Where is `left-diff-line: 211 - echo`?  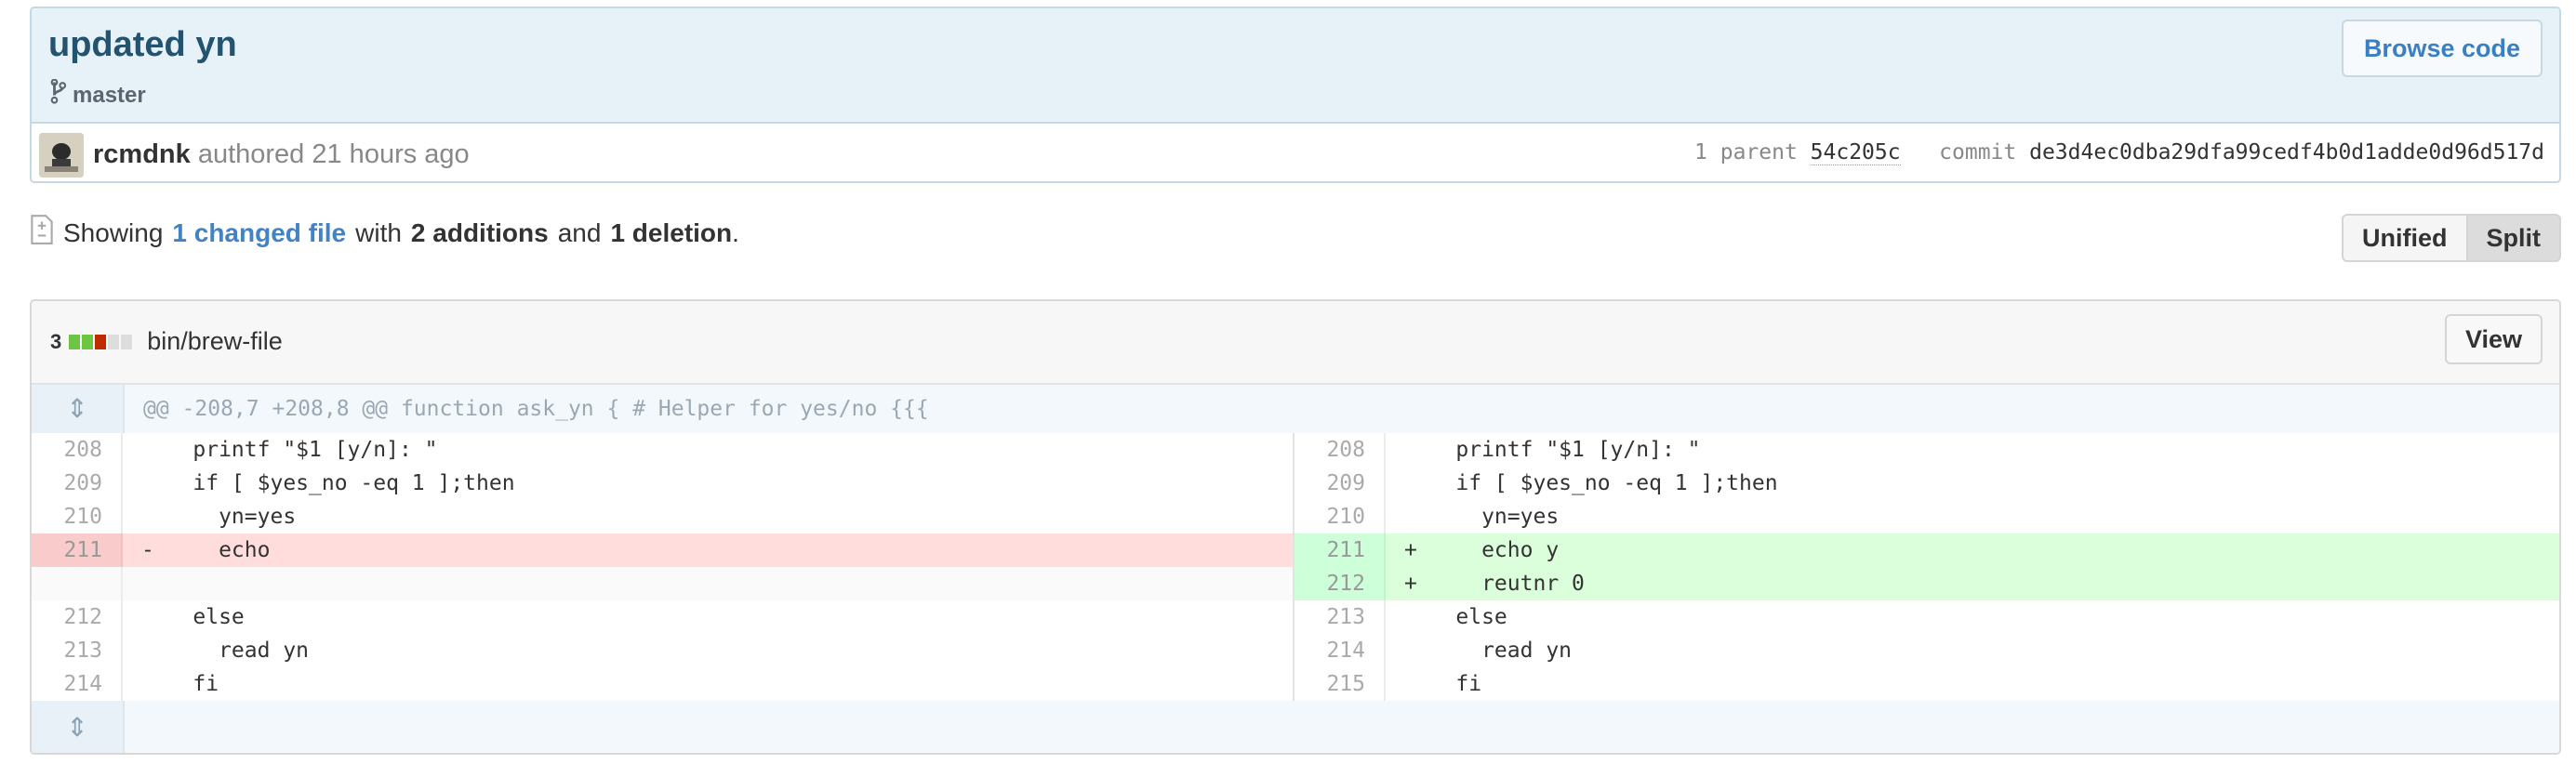 left-diff-line: 211 - echo is located at coordinates (662, 550).